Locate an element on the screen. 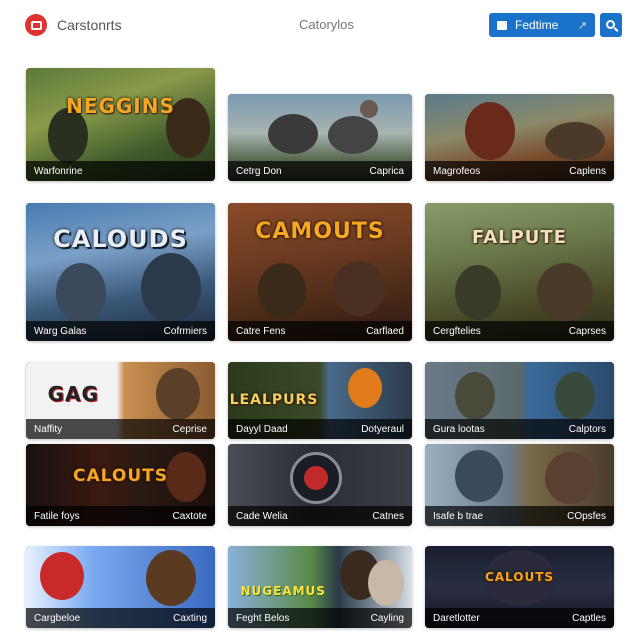 This screenshot has height=640, width=640. card-category: Caplens is located at coordinates (587, 171).